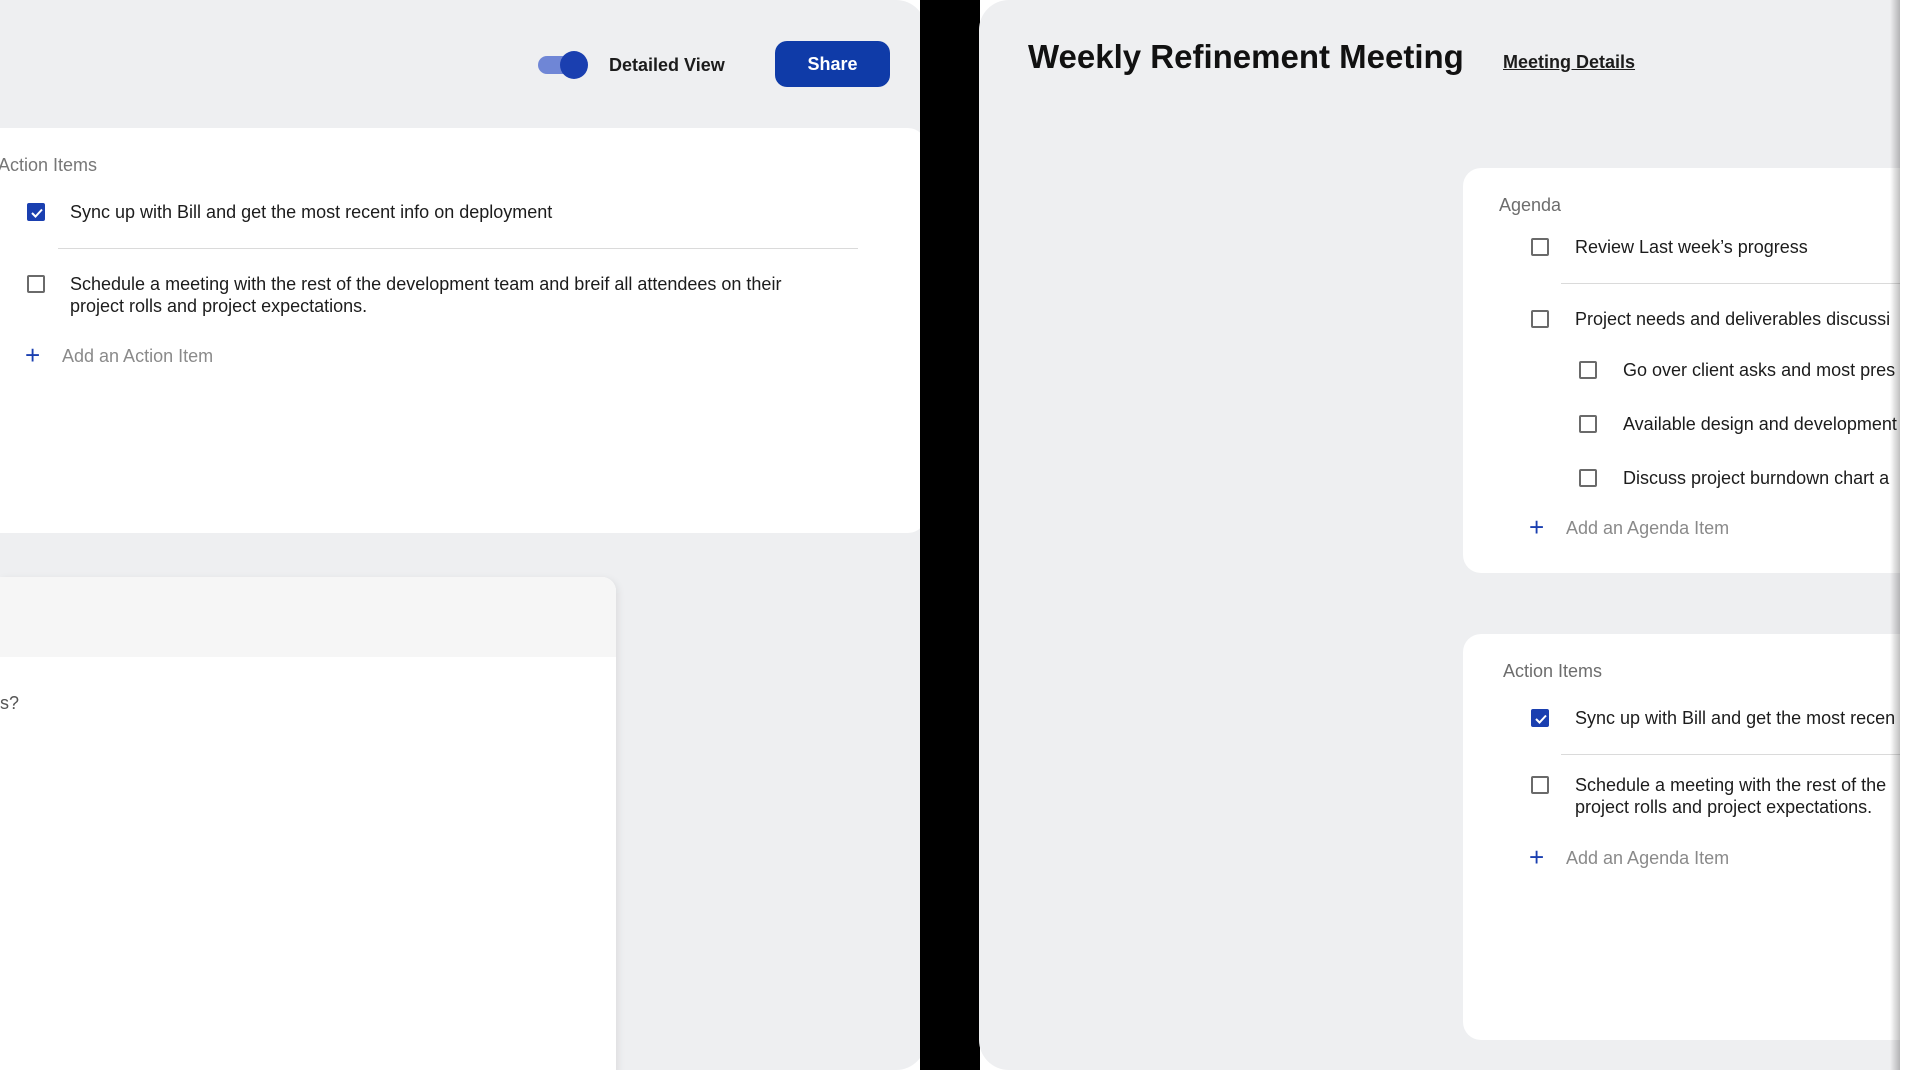 Image resolution: width=1920 pixels, height=1070 pixels. What do you see at coordinates (832, 64) in the screenshot?
I see `share-button: Share` at bounding box center [832, 64].